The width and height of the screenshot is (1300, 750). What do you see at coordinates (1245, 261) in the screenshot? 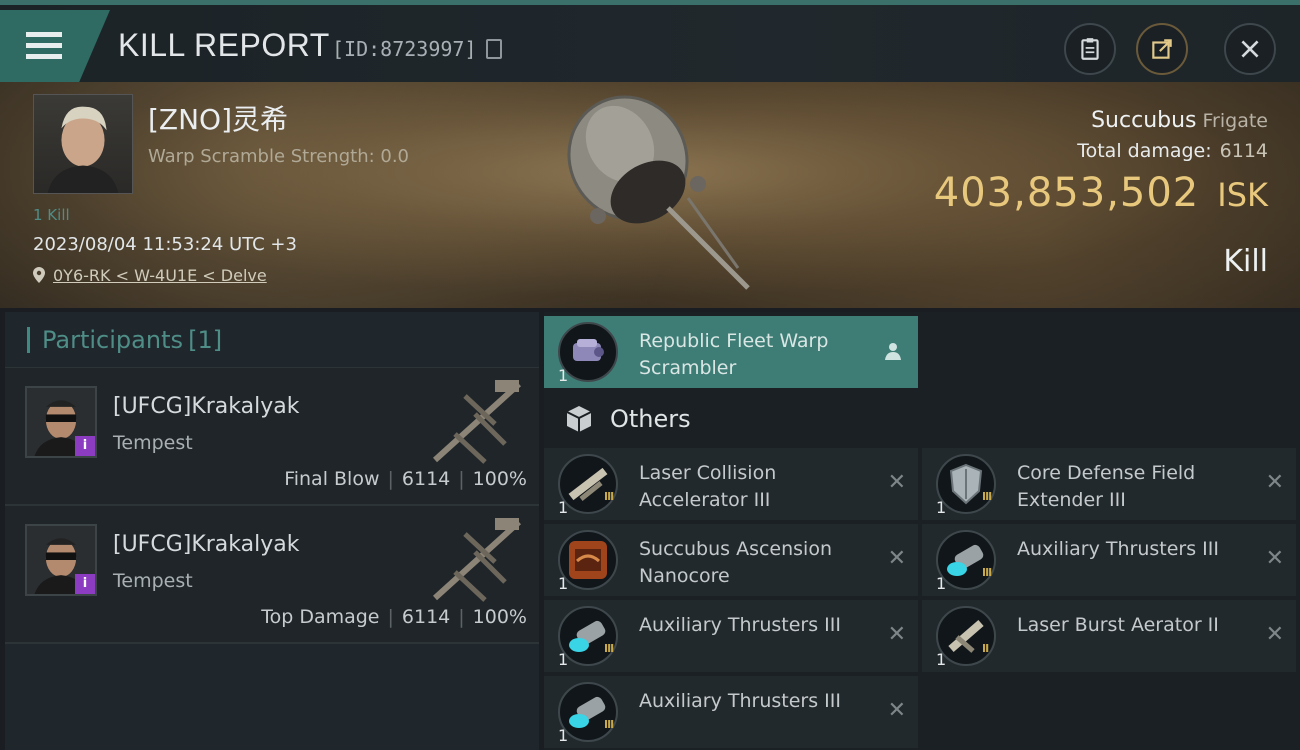
I see `result-label: Kill` at bounding box center [1245, 261].